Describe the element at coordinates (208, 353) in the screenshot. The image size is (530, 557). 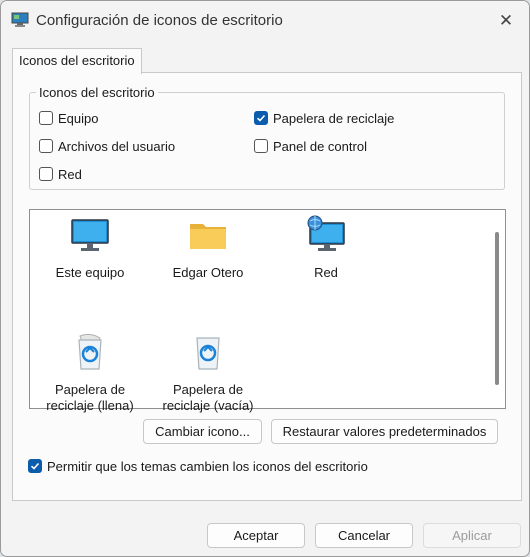
I see `recycle-bin-empty-icon` at that location.